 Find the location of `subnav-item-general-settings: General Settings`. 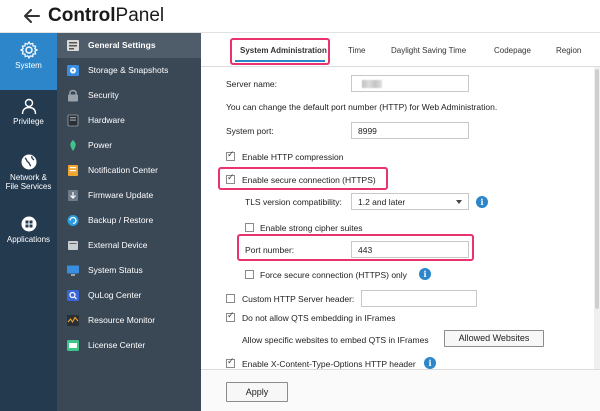

subnav-item-general-settings: General Settings is located at coordinates (129, 45).